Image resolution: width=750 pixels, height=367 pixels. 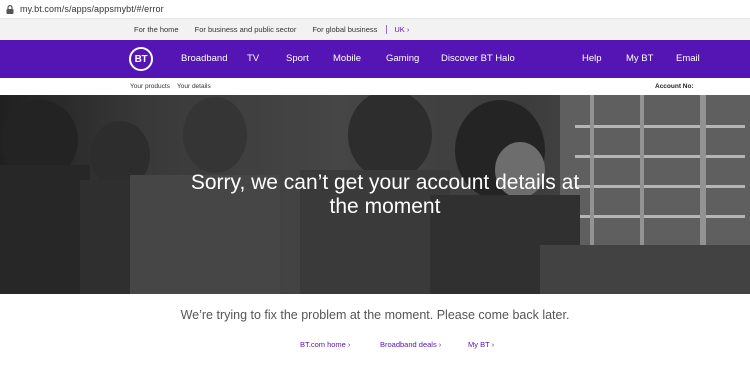 I want to click on strip-link-global: For global business, so click(x=344, y=29).